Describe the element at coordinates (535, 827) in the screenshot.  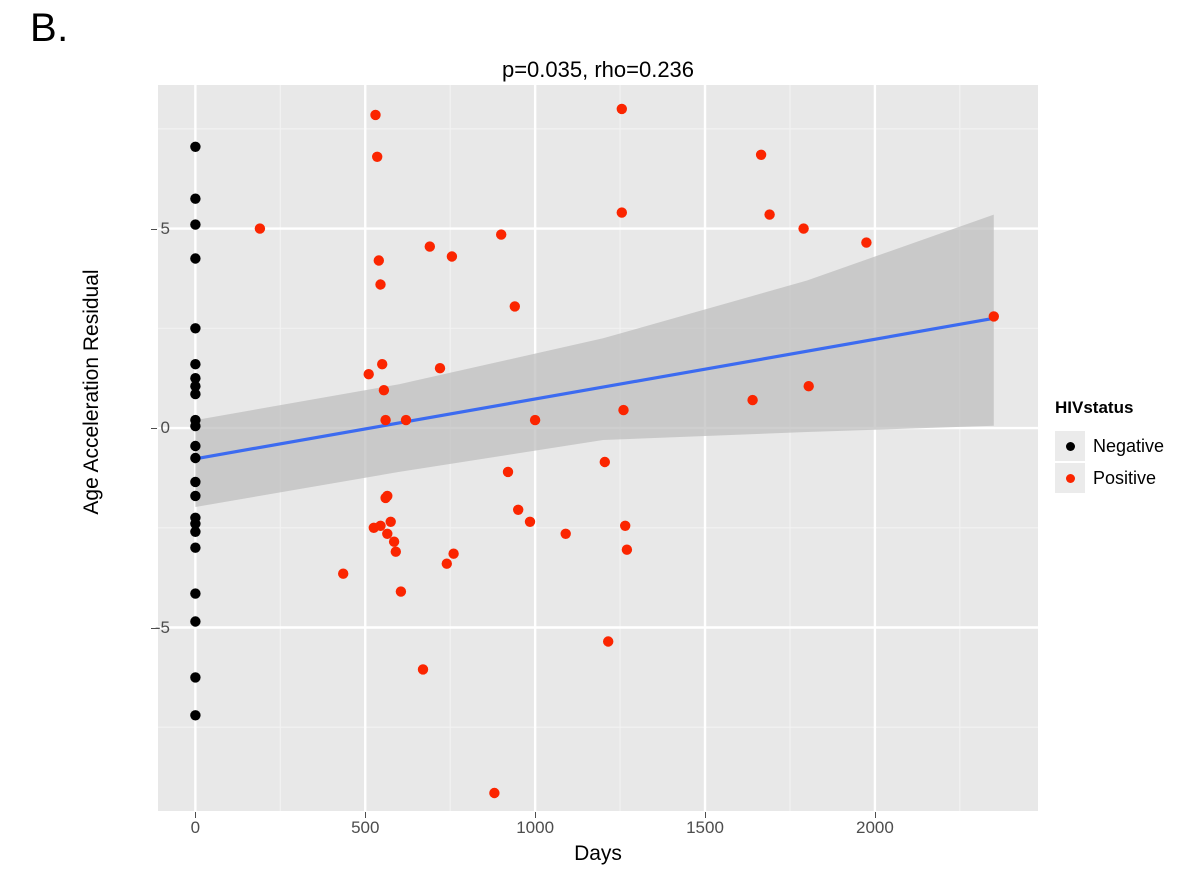
I see `x-tick-label: 1000` at that location.